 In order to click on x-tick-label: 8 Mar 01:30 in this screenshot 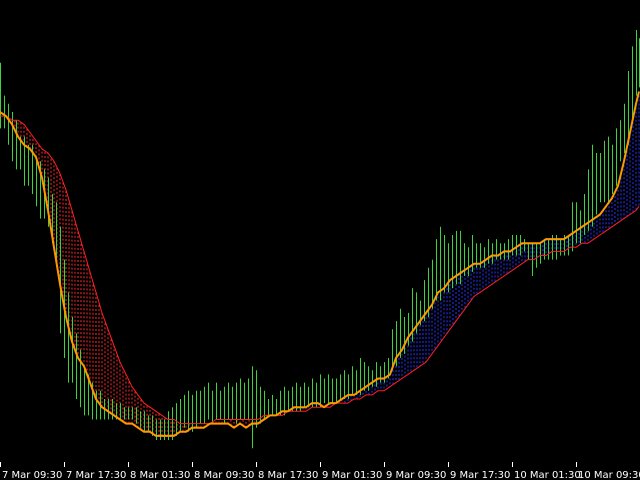, I will do `click(160, 475)`.